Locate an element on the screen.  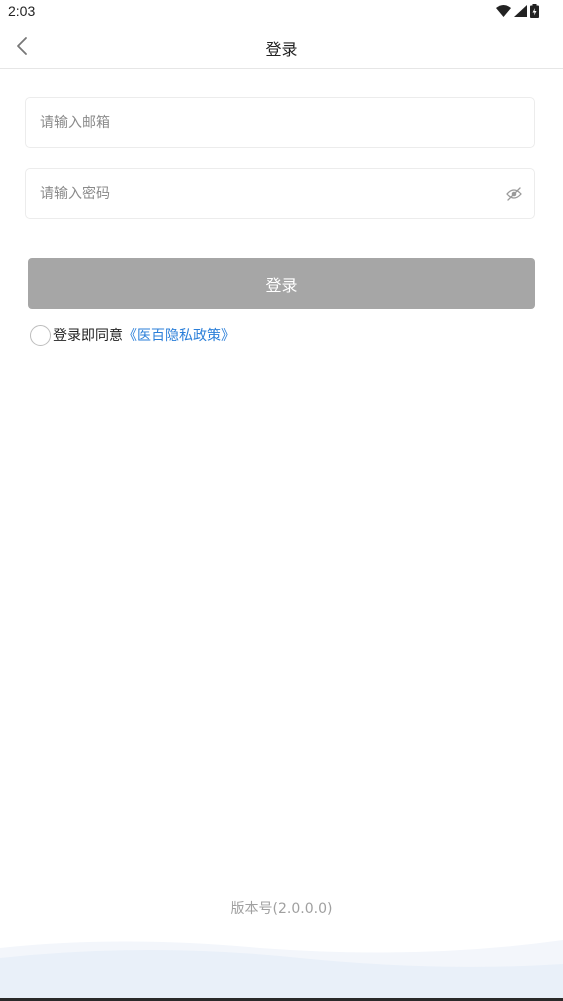
login-button: 登录 is located at coordinates (281, 283).